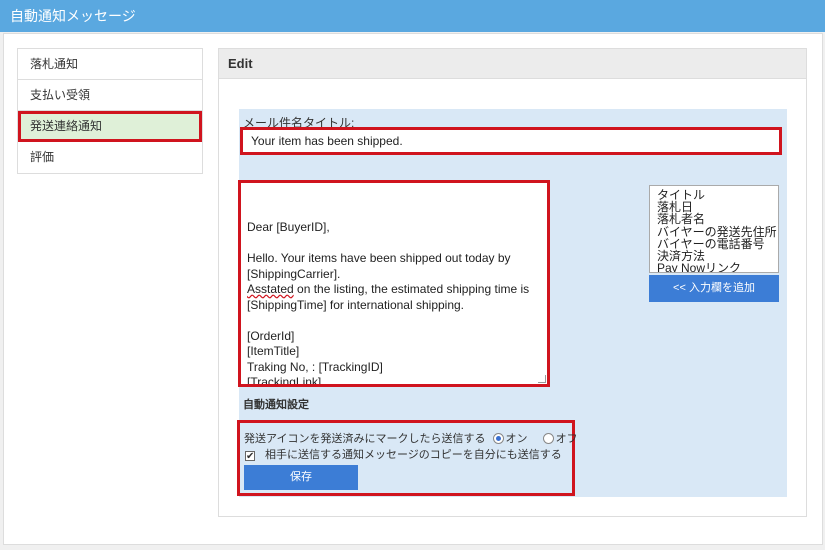 This screenshot has width=825, height=550. What do you see at coordinates (54, 64) in the screenshot?
I see `sidebar-item-label: 落札通知` at bounding box center [54, 64].